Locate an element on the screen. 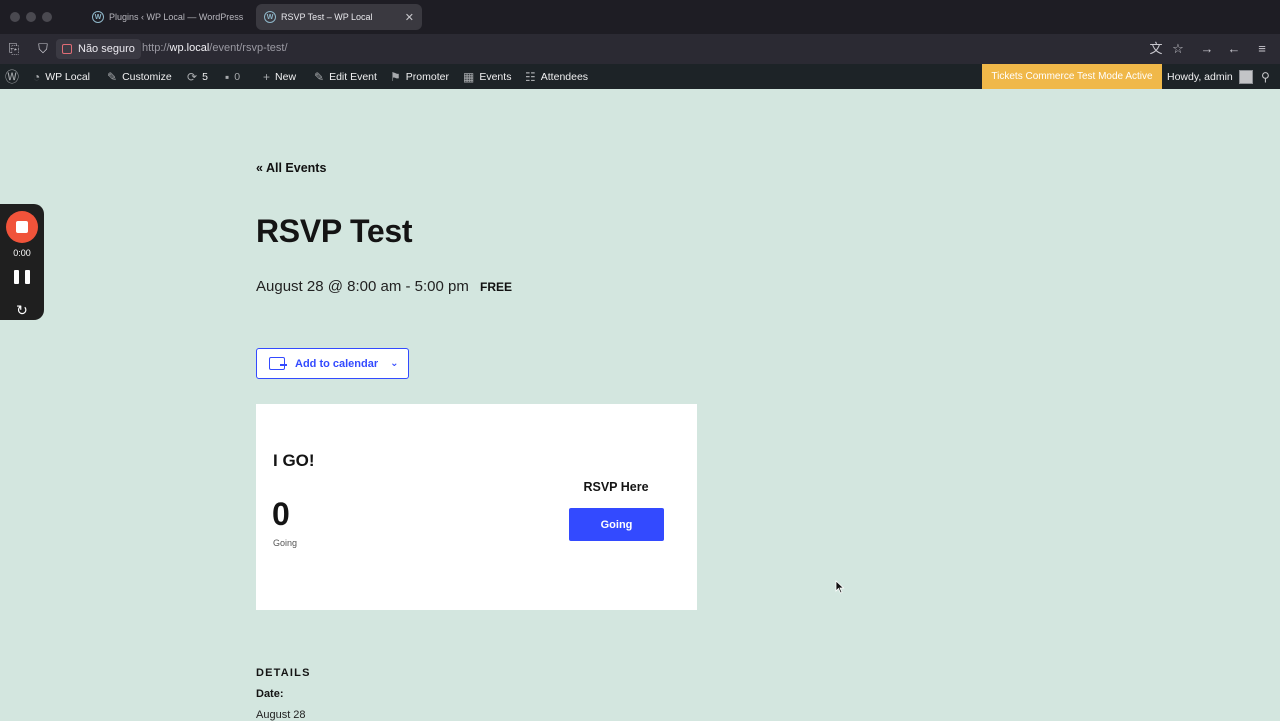  comments-link: ▪ 0 is located at coordinates (232, 76).